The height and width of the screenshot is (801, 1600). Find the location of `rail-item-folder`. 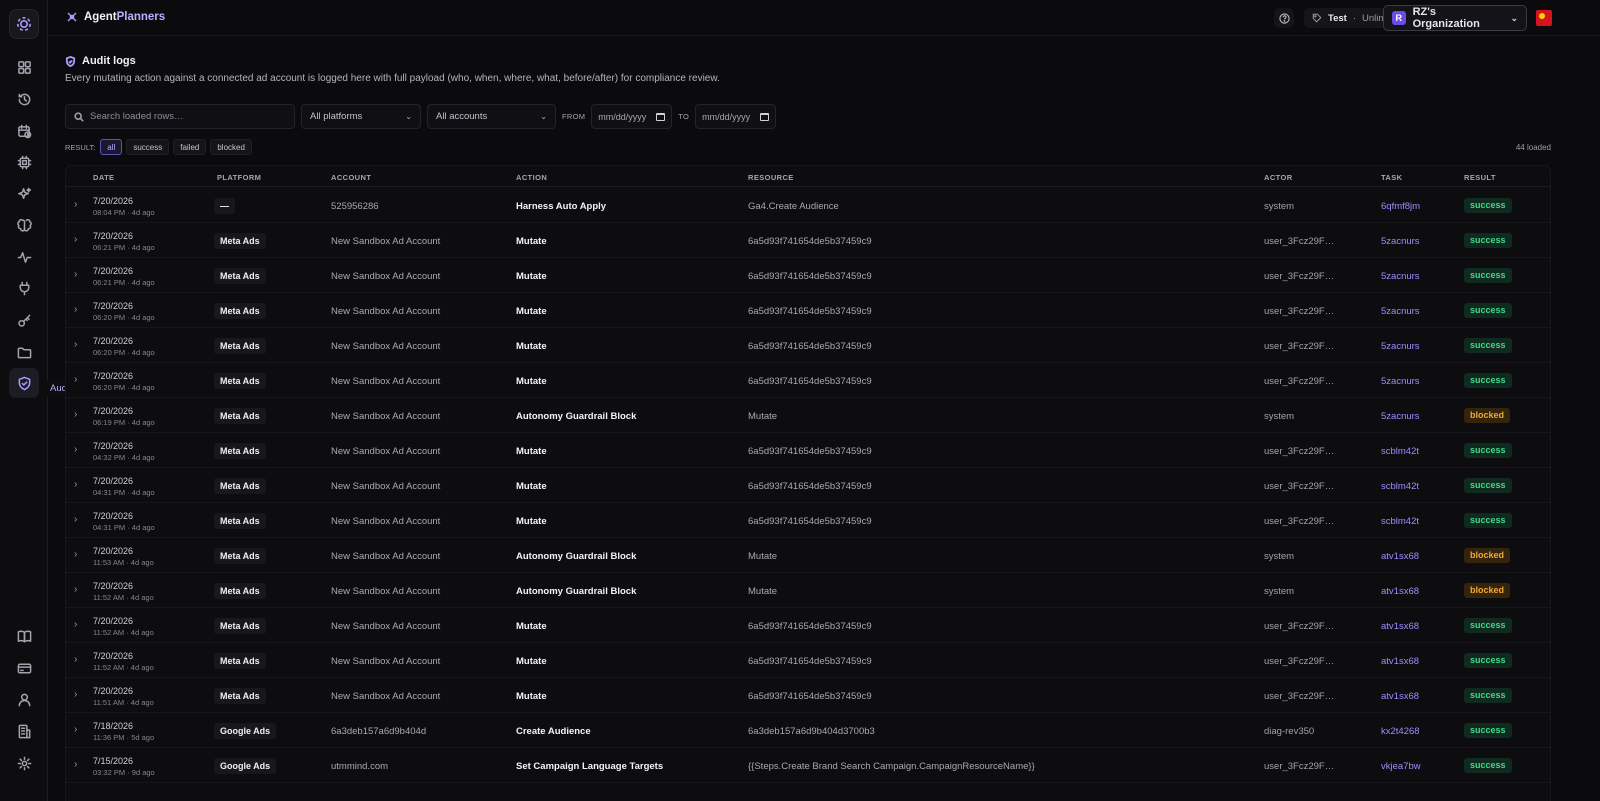

rail-item-folder is located at coordinates (24, 352).